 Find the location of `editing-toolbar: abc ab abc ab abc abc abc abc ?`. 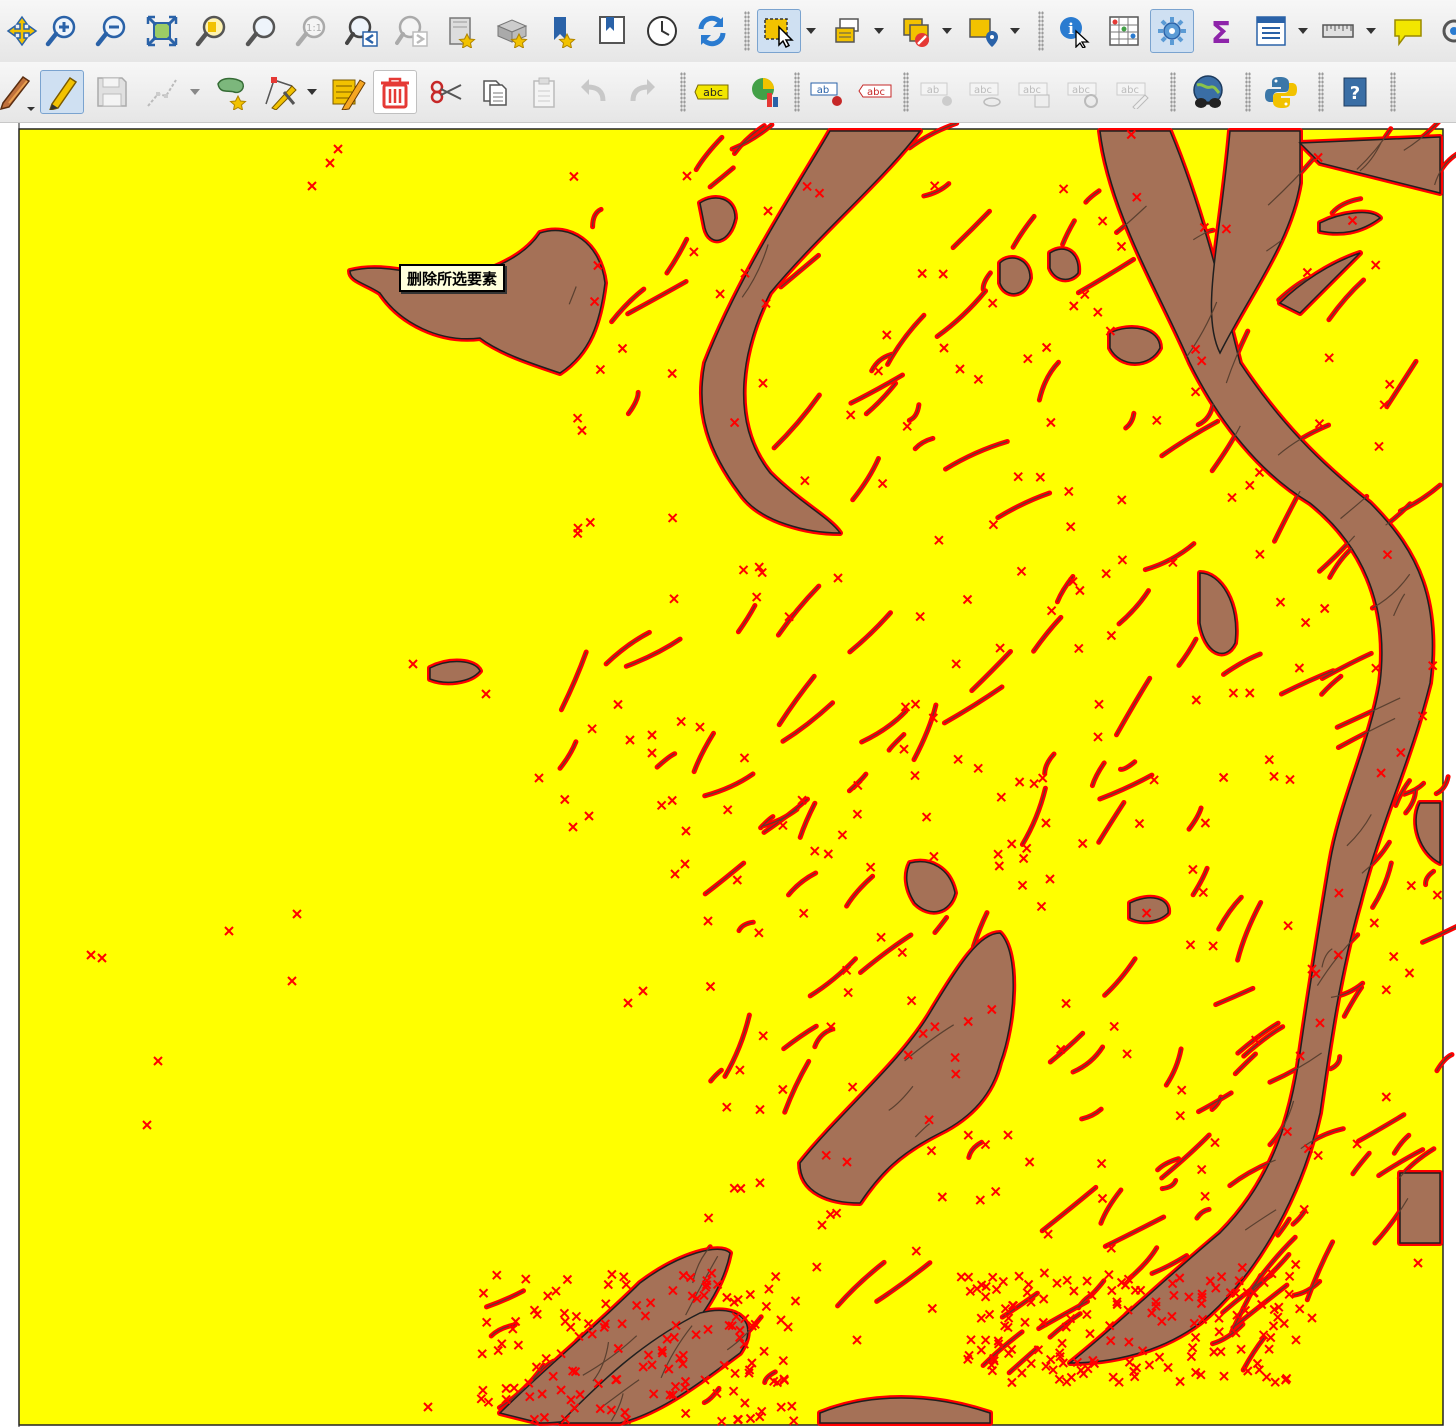

editing-toolbar: abc ab abc ab abc abc abc abc ? is located at coordinates (728, 92).